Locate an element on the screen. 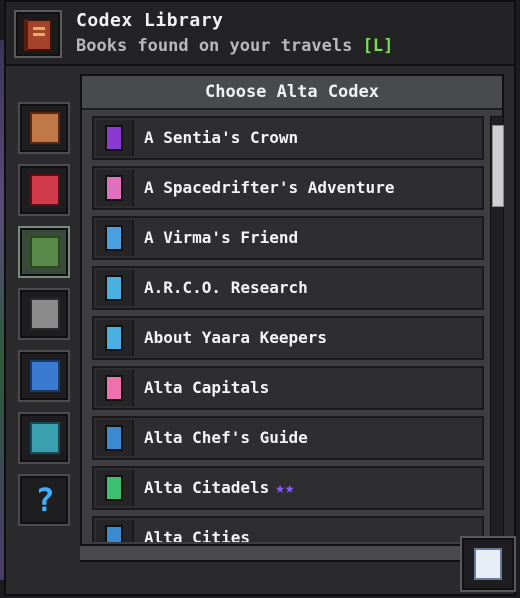  codex-title-text: Alta Chef's Guide is located at coordinates (226, 437).